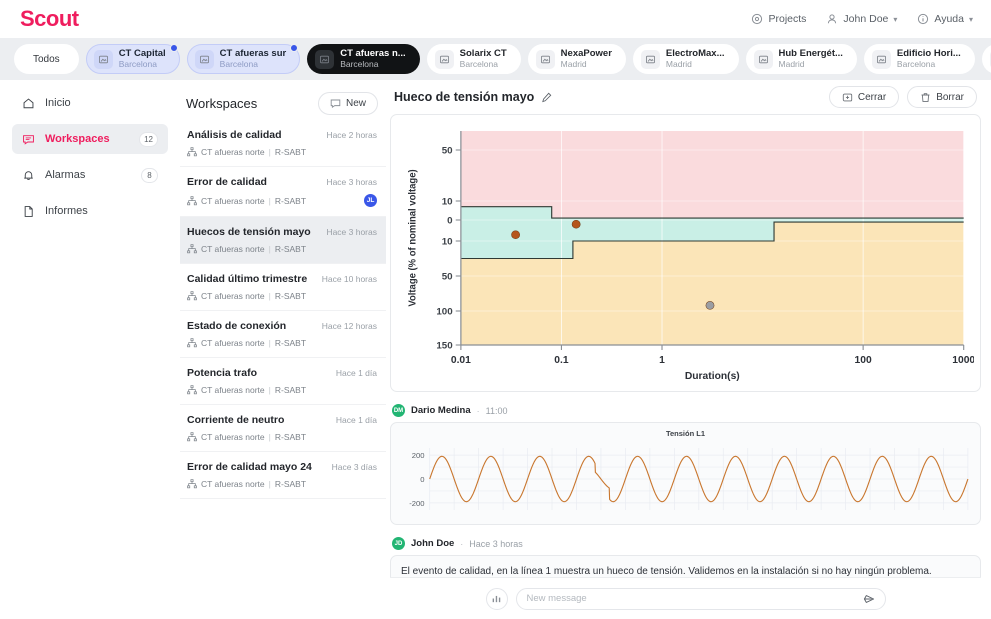 This screenshot has width=991, height=619. Describe the element at coordinates (923, 19) in the screenshot. I see `info-icon` at that location.